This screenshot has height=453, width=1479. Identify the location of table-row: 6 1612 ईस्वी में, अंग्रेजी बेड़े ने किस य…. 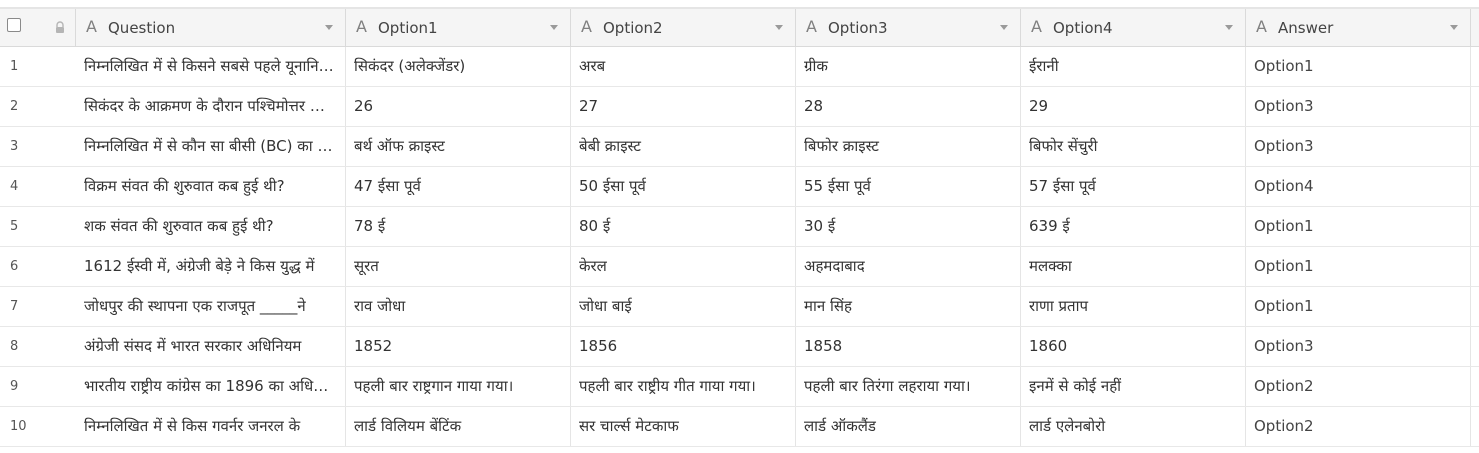
(739, 267).